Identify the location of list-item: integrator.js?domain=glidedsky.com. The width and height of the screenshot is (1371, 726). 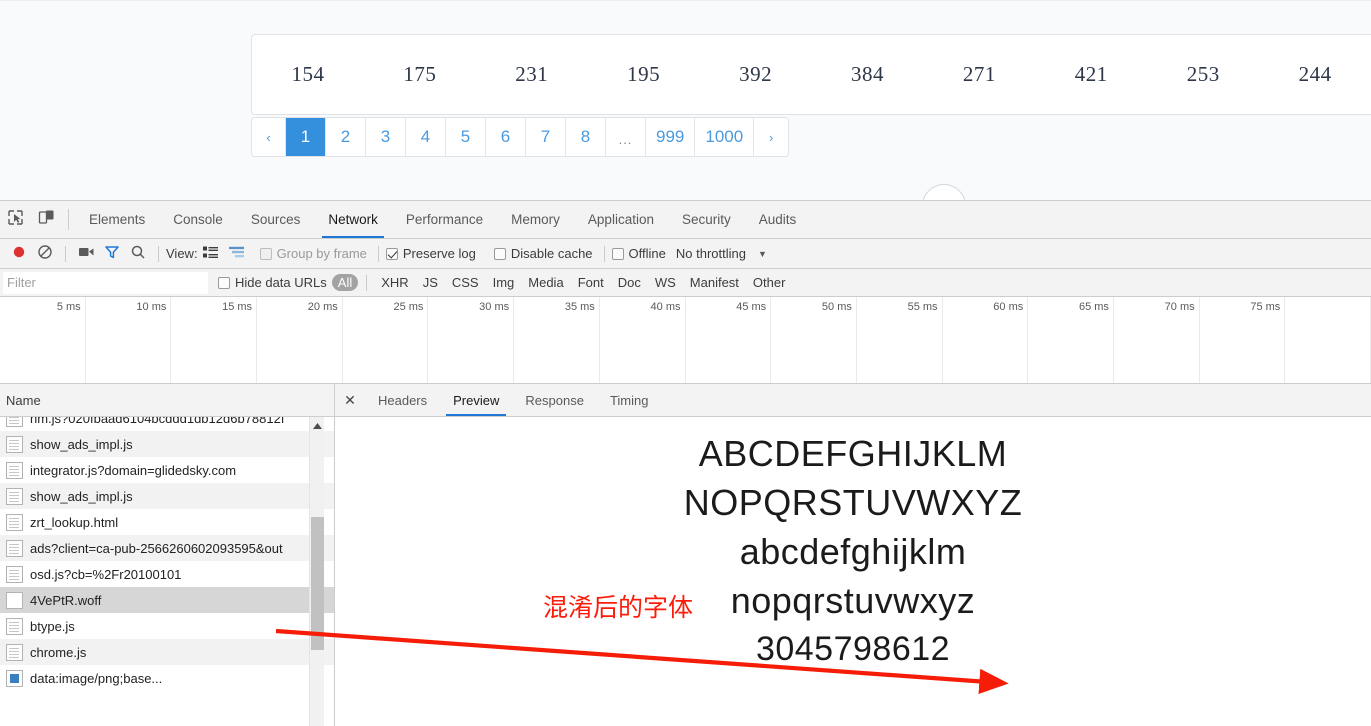
(167, 470).